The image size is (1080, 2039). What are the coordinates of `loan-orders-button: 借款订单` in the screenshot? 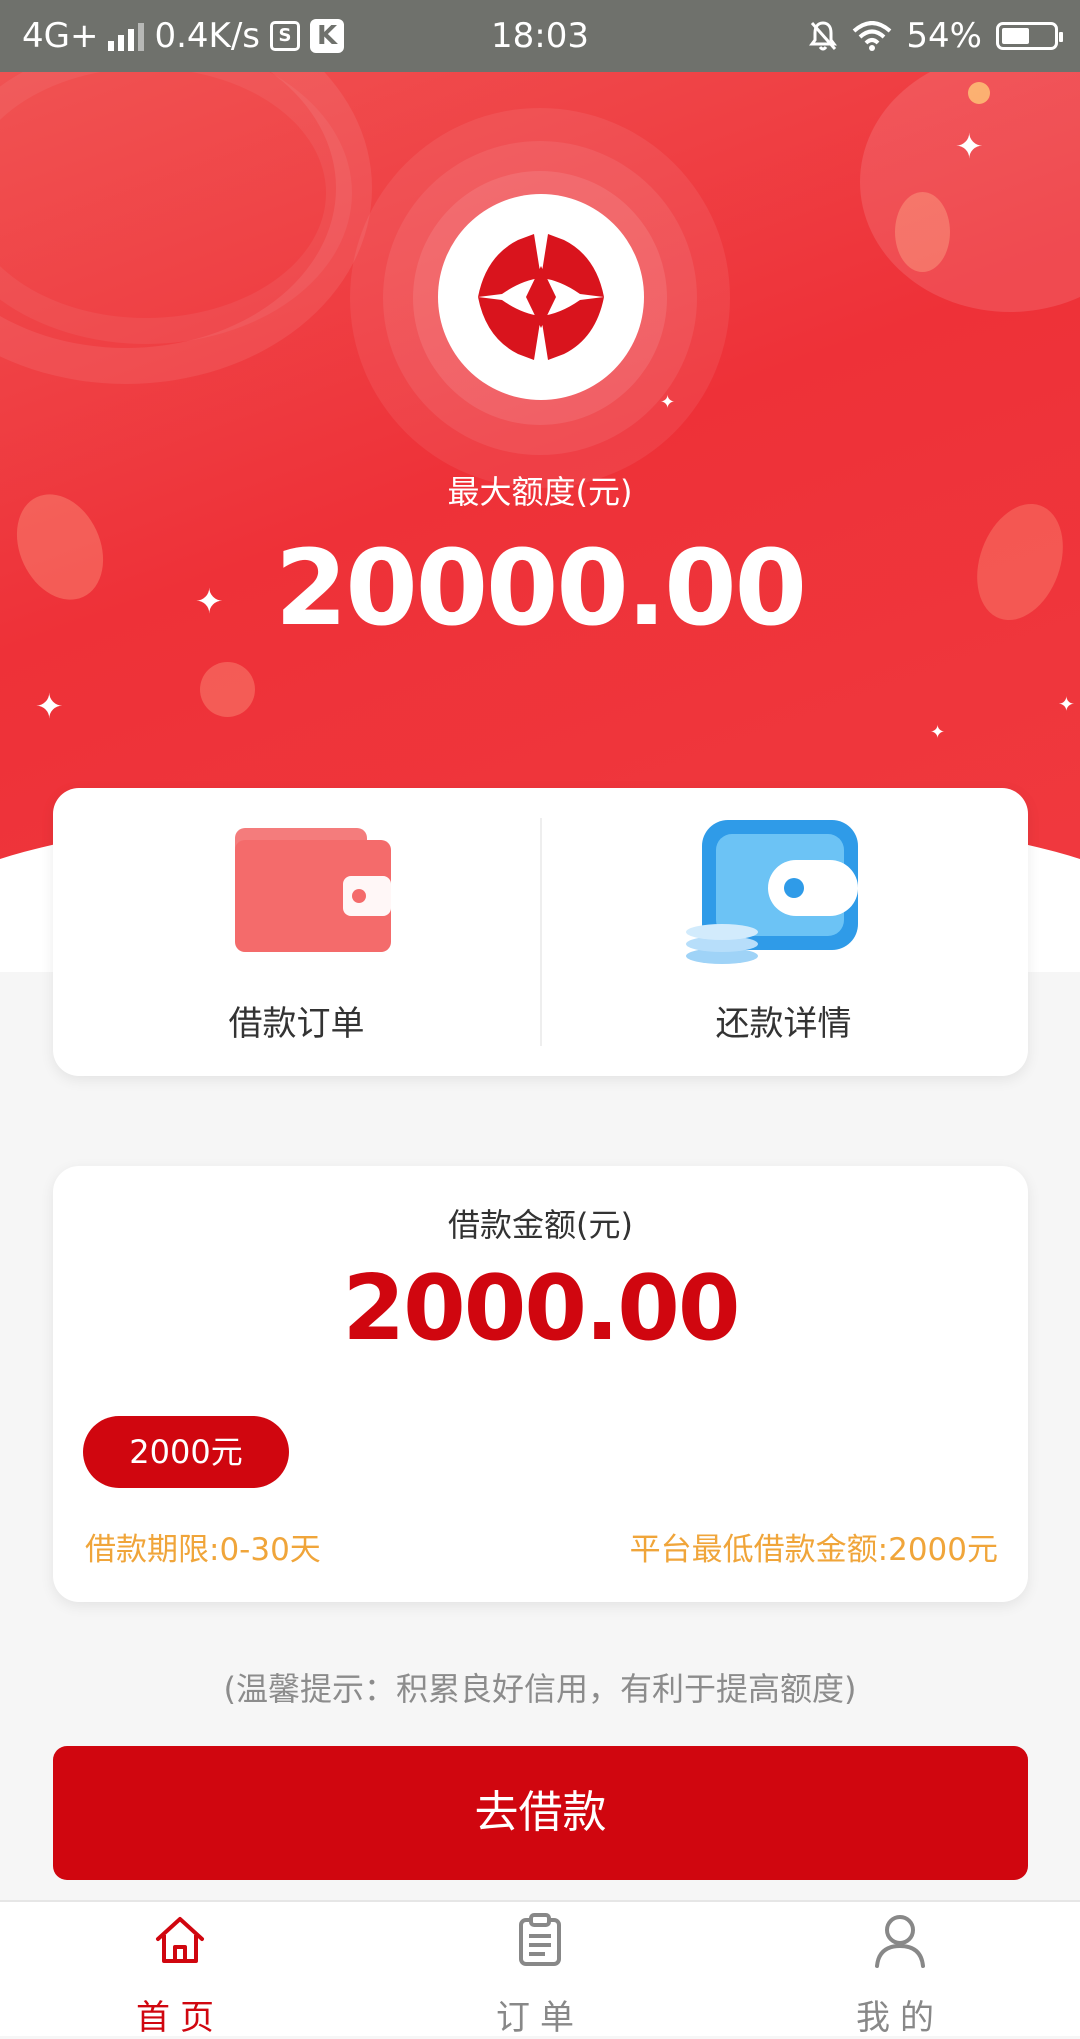 It's located at (296, 932).